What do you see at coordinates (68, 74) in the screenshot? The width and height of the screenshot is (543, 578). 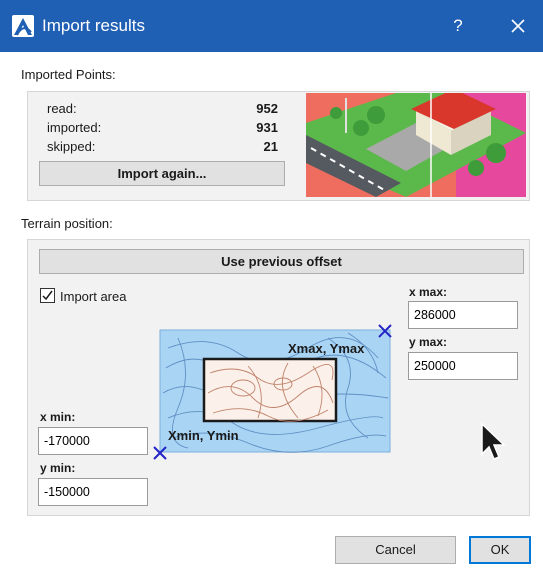 I see `imported-points-label: Imported Points:` at bounding box center [68, 74].